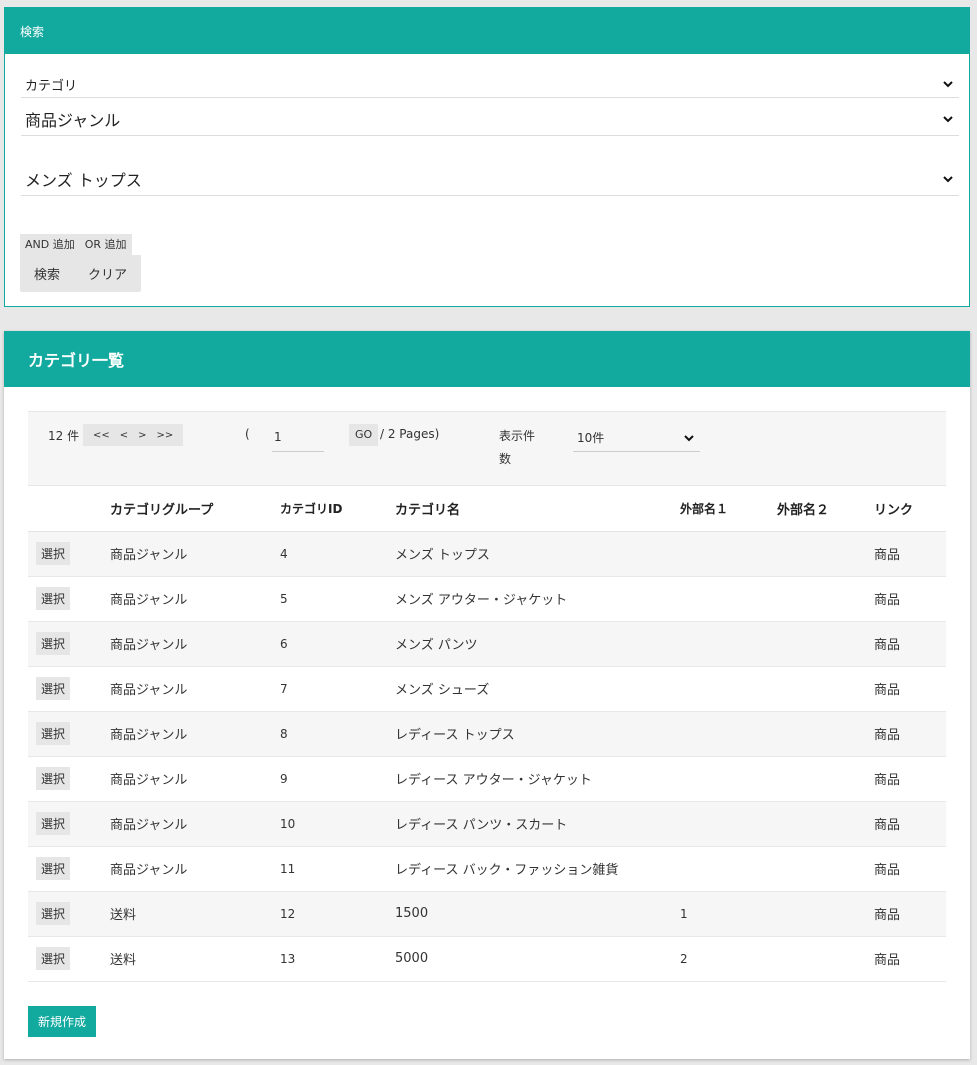 This screenshot has height=1065, width=977. Describe the element at coordinates (337, 509) in the screenshot. I see `column-header: カテゴリID` at that location.